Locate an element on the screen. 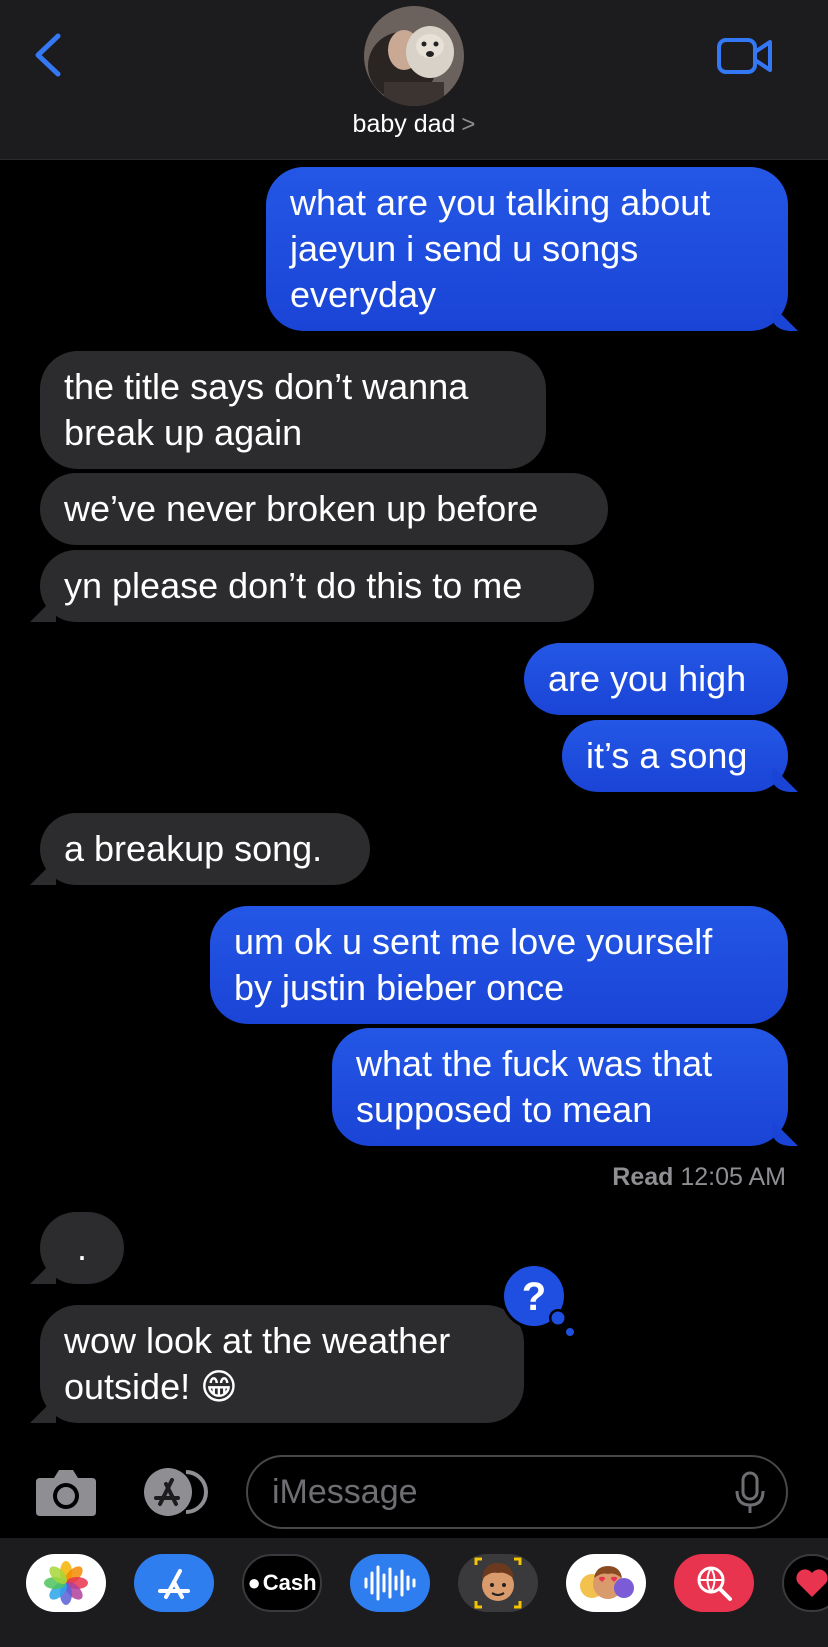 The height and width of the screenshot is (1647, 828). memoji-face-icon is located at coordinates (498, 1583).